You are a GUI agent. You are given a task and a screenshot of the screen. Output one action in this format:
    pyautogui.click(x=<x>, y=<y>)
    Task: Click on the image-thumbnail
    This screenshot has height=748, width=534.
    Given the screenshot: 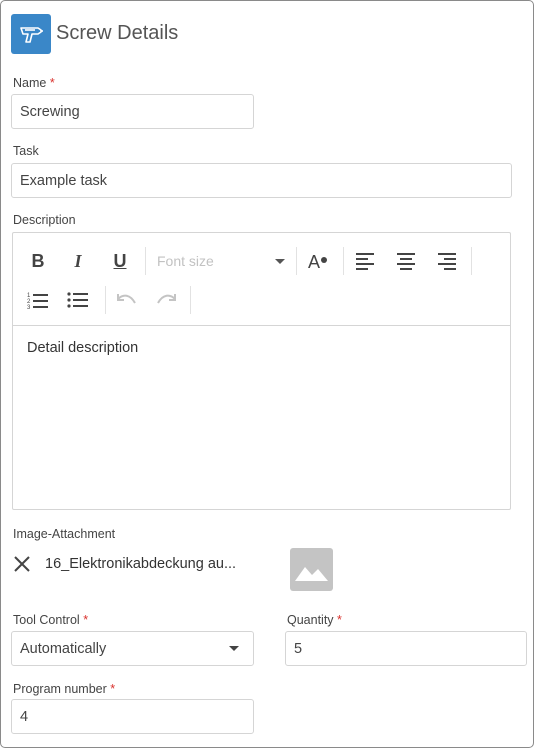 What is the action you would take?
    pyautogui.click(x=311, y=569)
    